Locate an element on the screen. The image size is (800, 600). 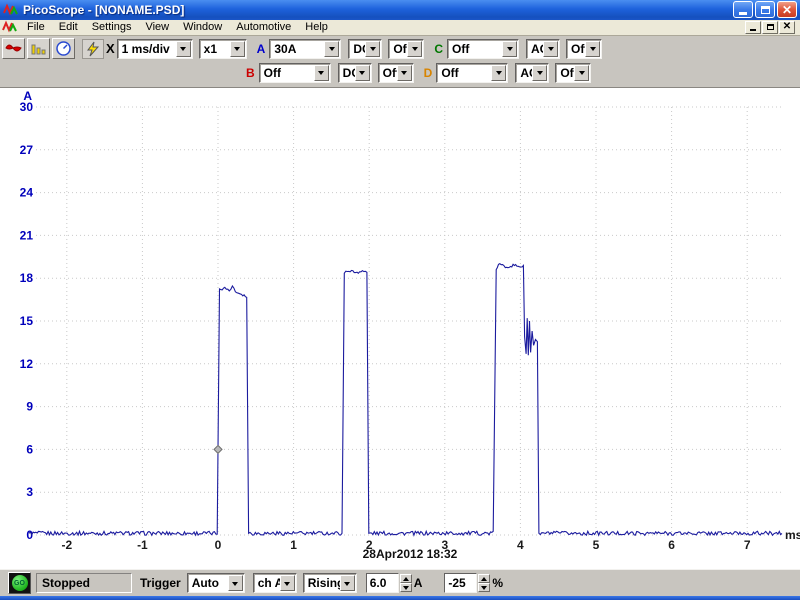
minimize-button is located at coordinates (743, 10).